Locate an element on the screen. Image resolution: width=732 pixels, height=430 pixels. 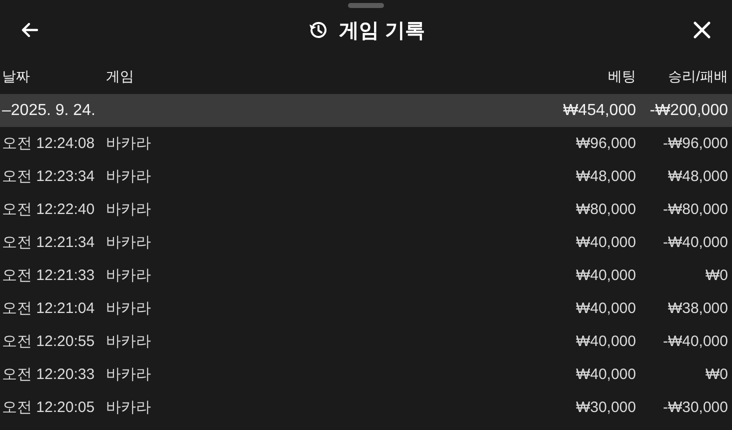
table-cell-text: ₩30,000 is located at coordinates (605, 407).